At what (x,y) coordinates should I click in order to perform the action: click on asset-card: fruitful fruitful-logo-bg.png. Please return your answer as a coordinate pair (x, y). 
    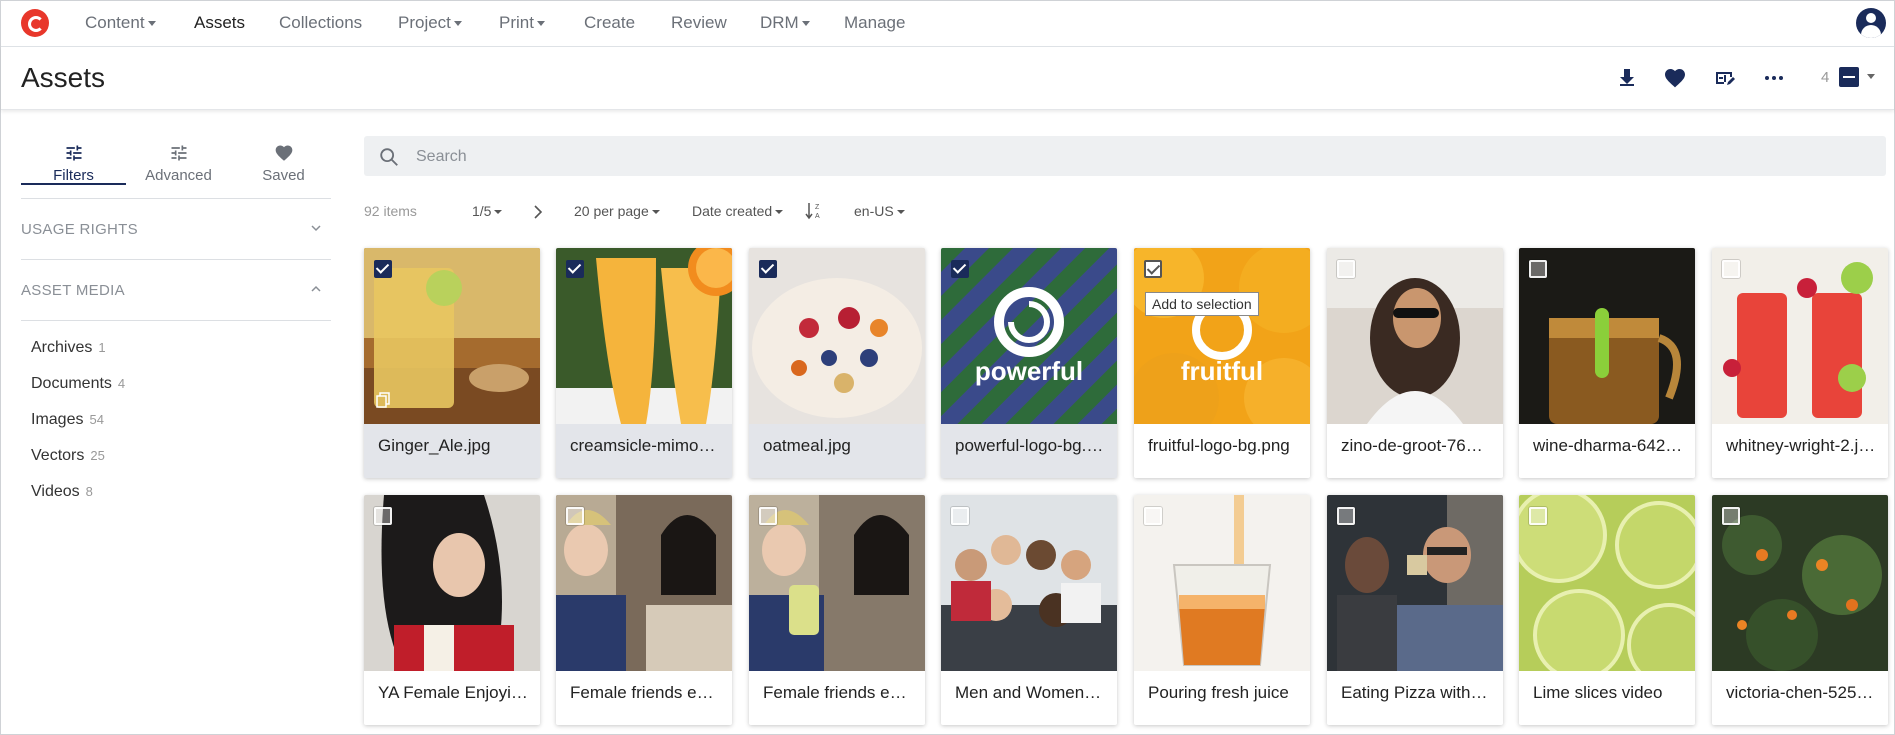
    Looking at the image, I should click on (1222, 363).